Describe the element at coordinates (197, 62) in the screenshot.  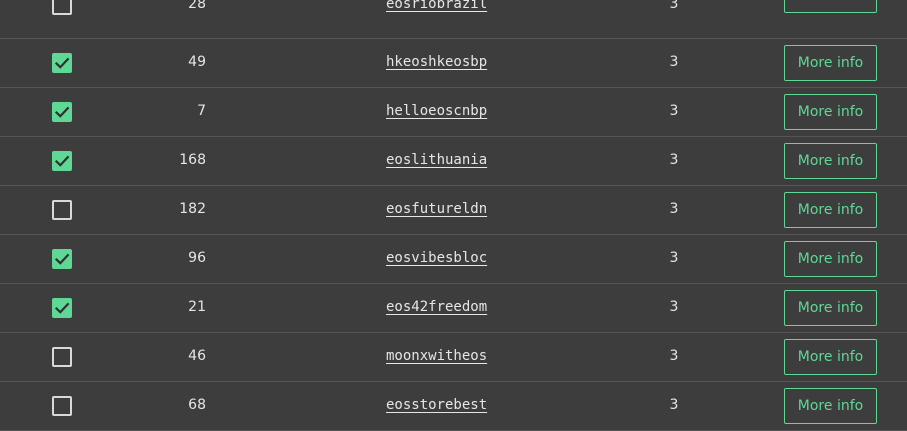
I see `rank-cell: 49` at that location.